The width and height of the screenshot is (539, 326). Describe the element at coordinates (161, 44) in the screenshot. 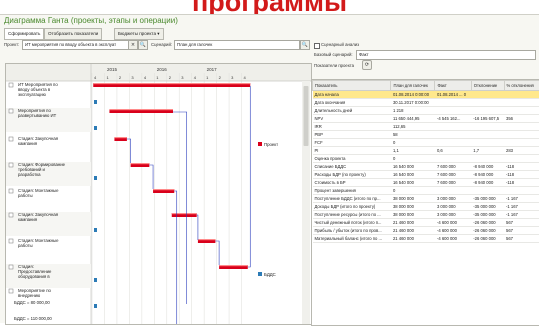

I see `scenario-label: Сценарий:` at that location.